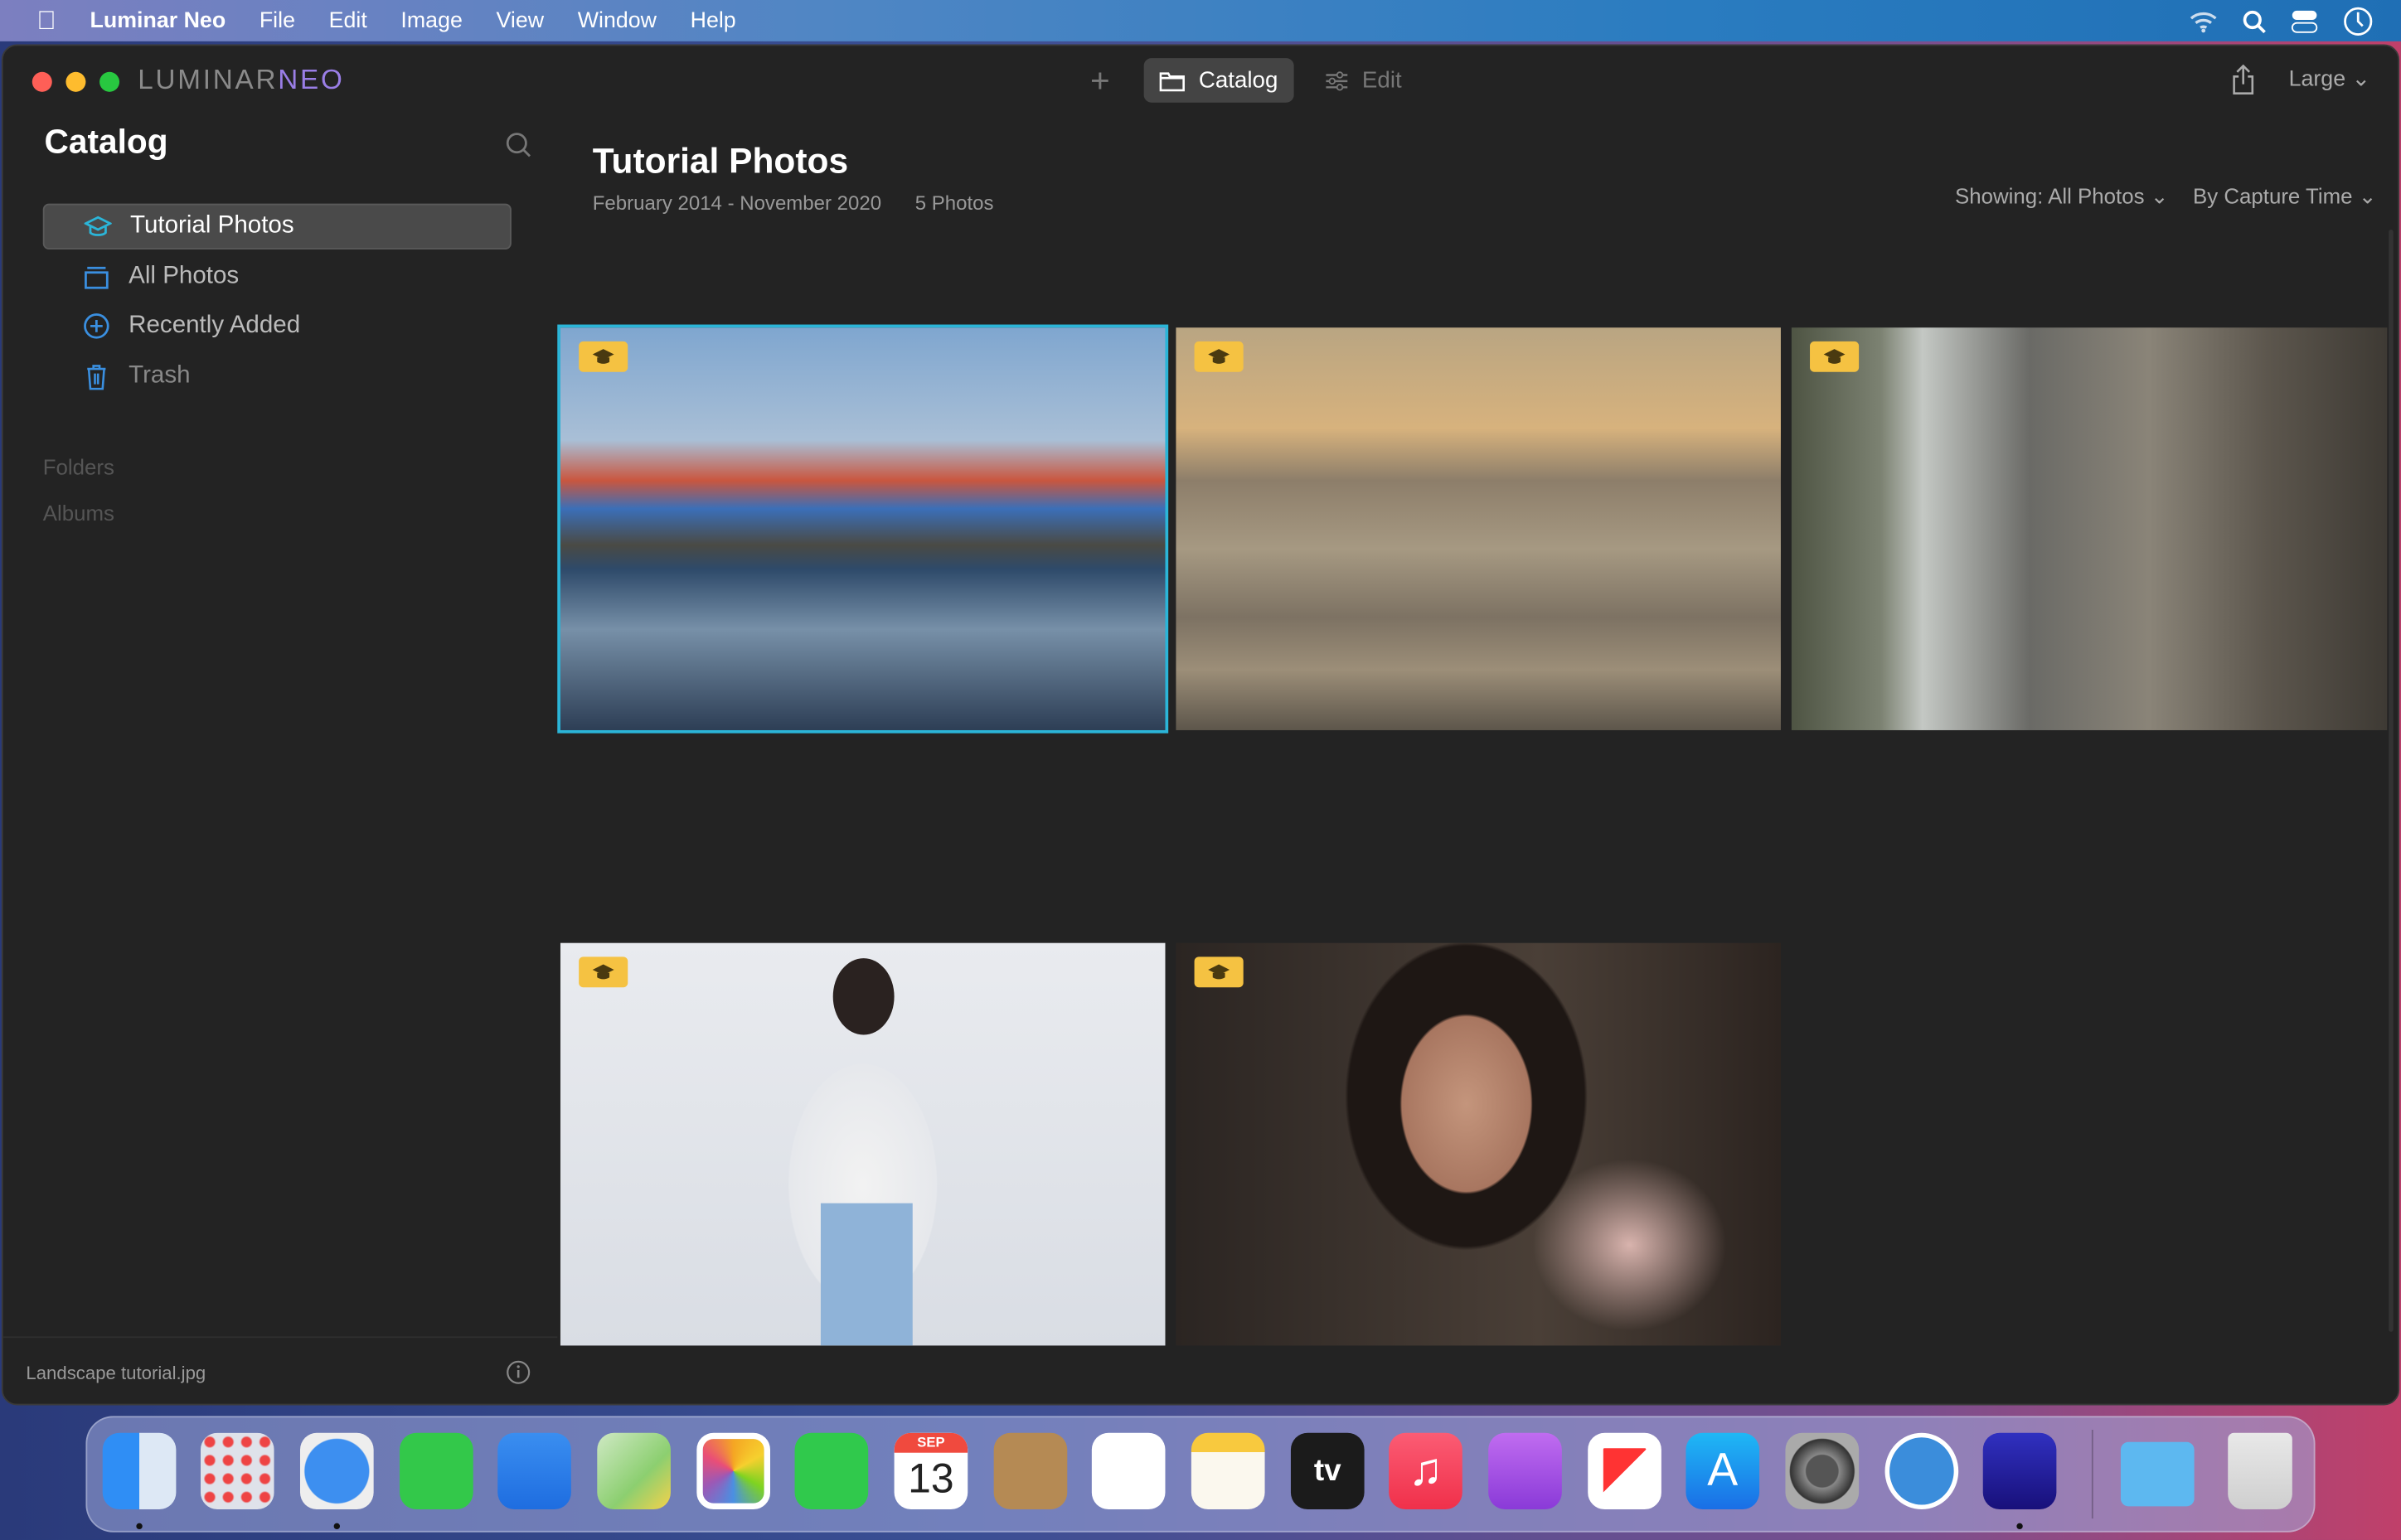 This screenshot has width=2401, height=1540. I want to click on menu-window: Window, so click(617, 20).